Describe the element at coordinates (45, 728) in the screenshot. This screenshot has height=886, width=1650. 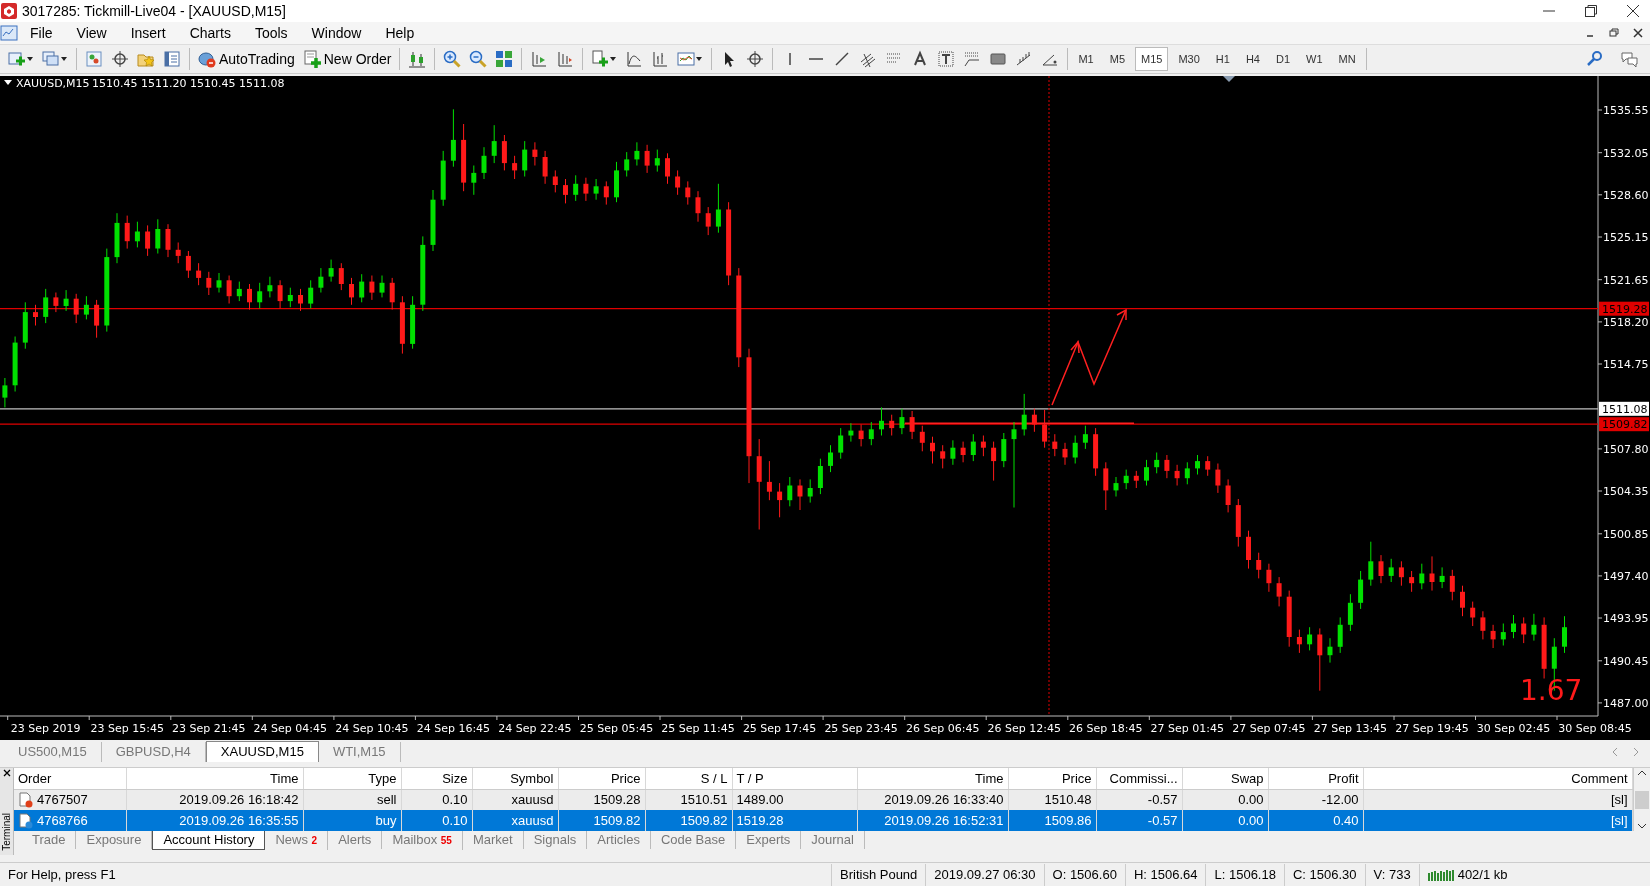
I see `time-axis-label: 23 Sep 2019` at that location.